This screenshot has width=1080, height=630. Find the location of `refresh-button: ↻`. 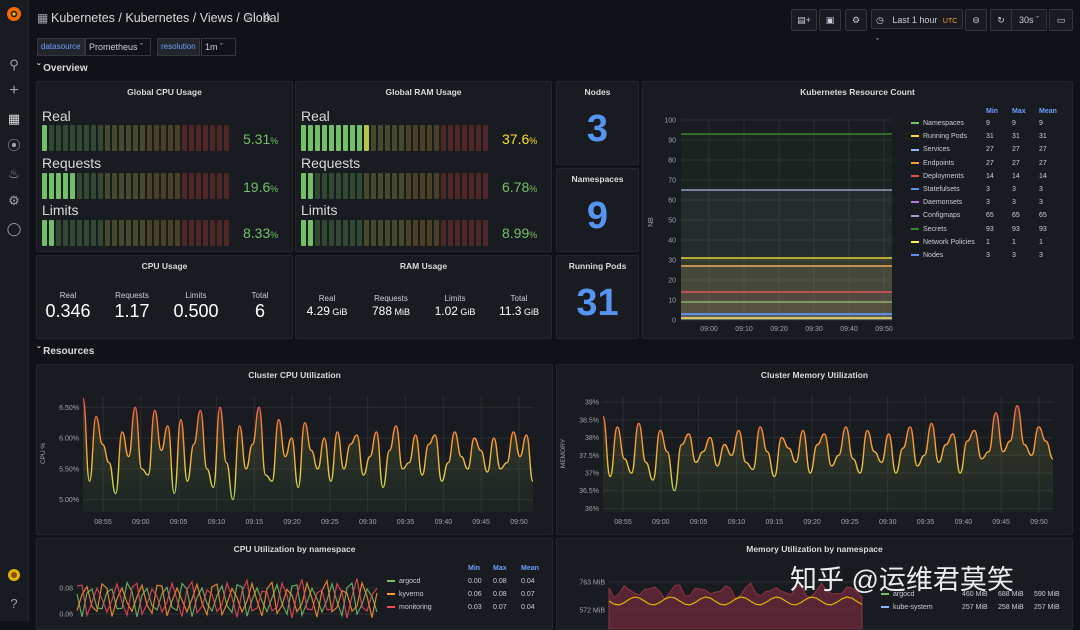

refresh-button: ↻ is located at coordinates (1001, 20).